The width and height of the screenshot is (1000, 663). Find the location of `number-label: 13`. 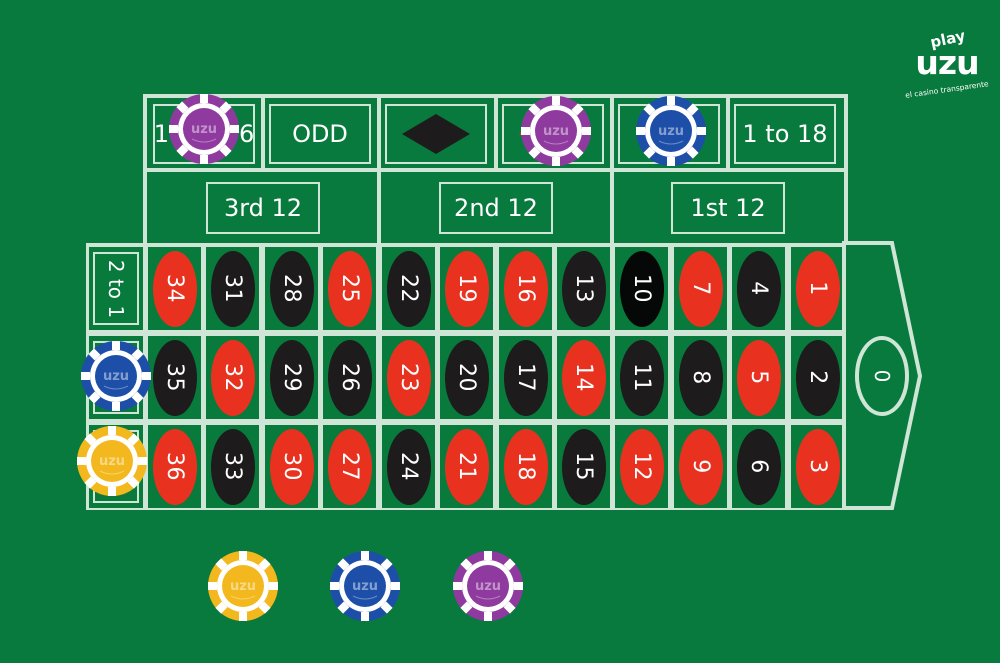

number-label: 13 is located at coordinates (583, 288).